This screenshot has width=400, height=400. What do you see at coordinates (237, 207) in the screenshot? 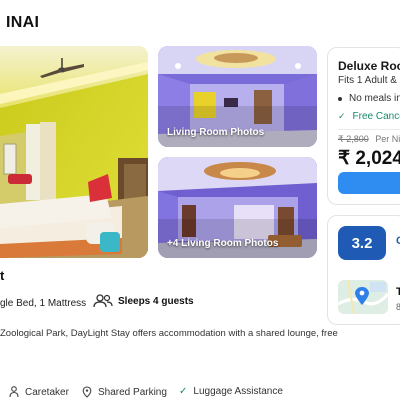
I see `more-living-room-photos-thumbnail: +4 Living Room Photos` at bounding box center [237, 207].